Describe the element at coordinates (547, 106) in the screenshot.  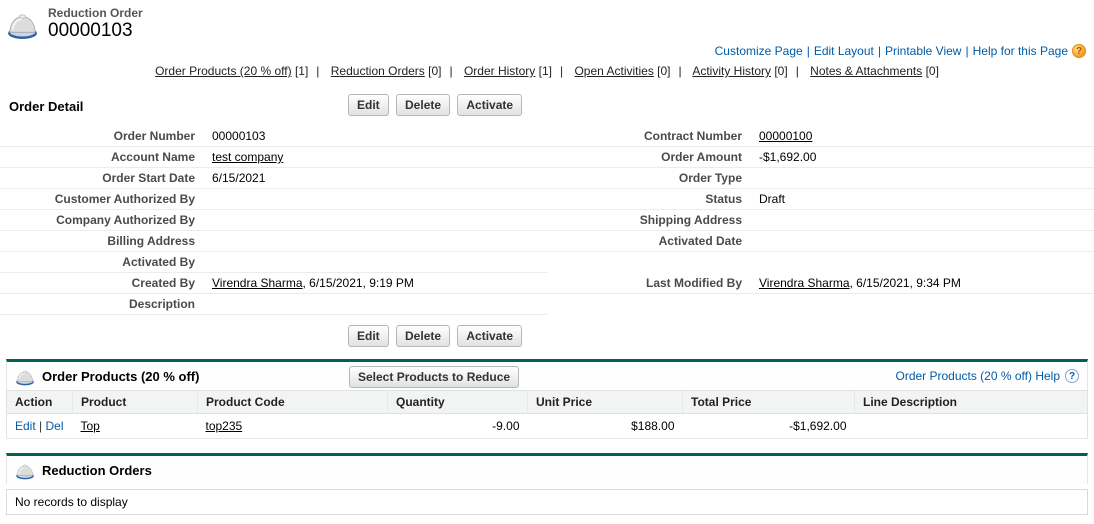
I see `order-detail-header: Order Detail Edit Delete Activate` at that location.